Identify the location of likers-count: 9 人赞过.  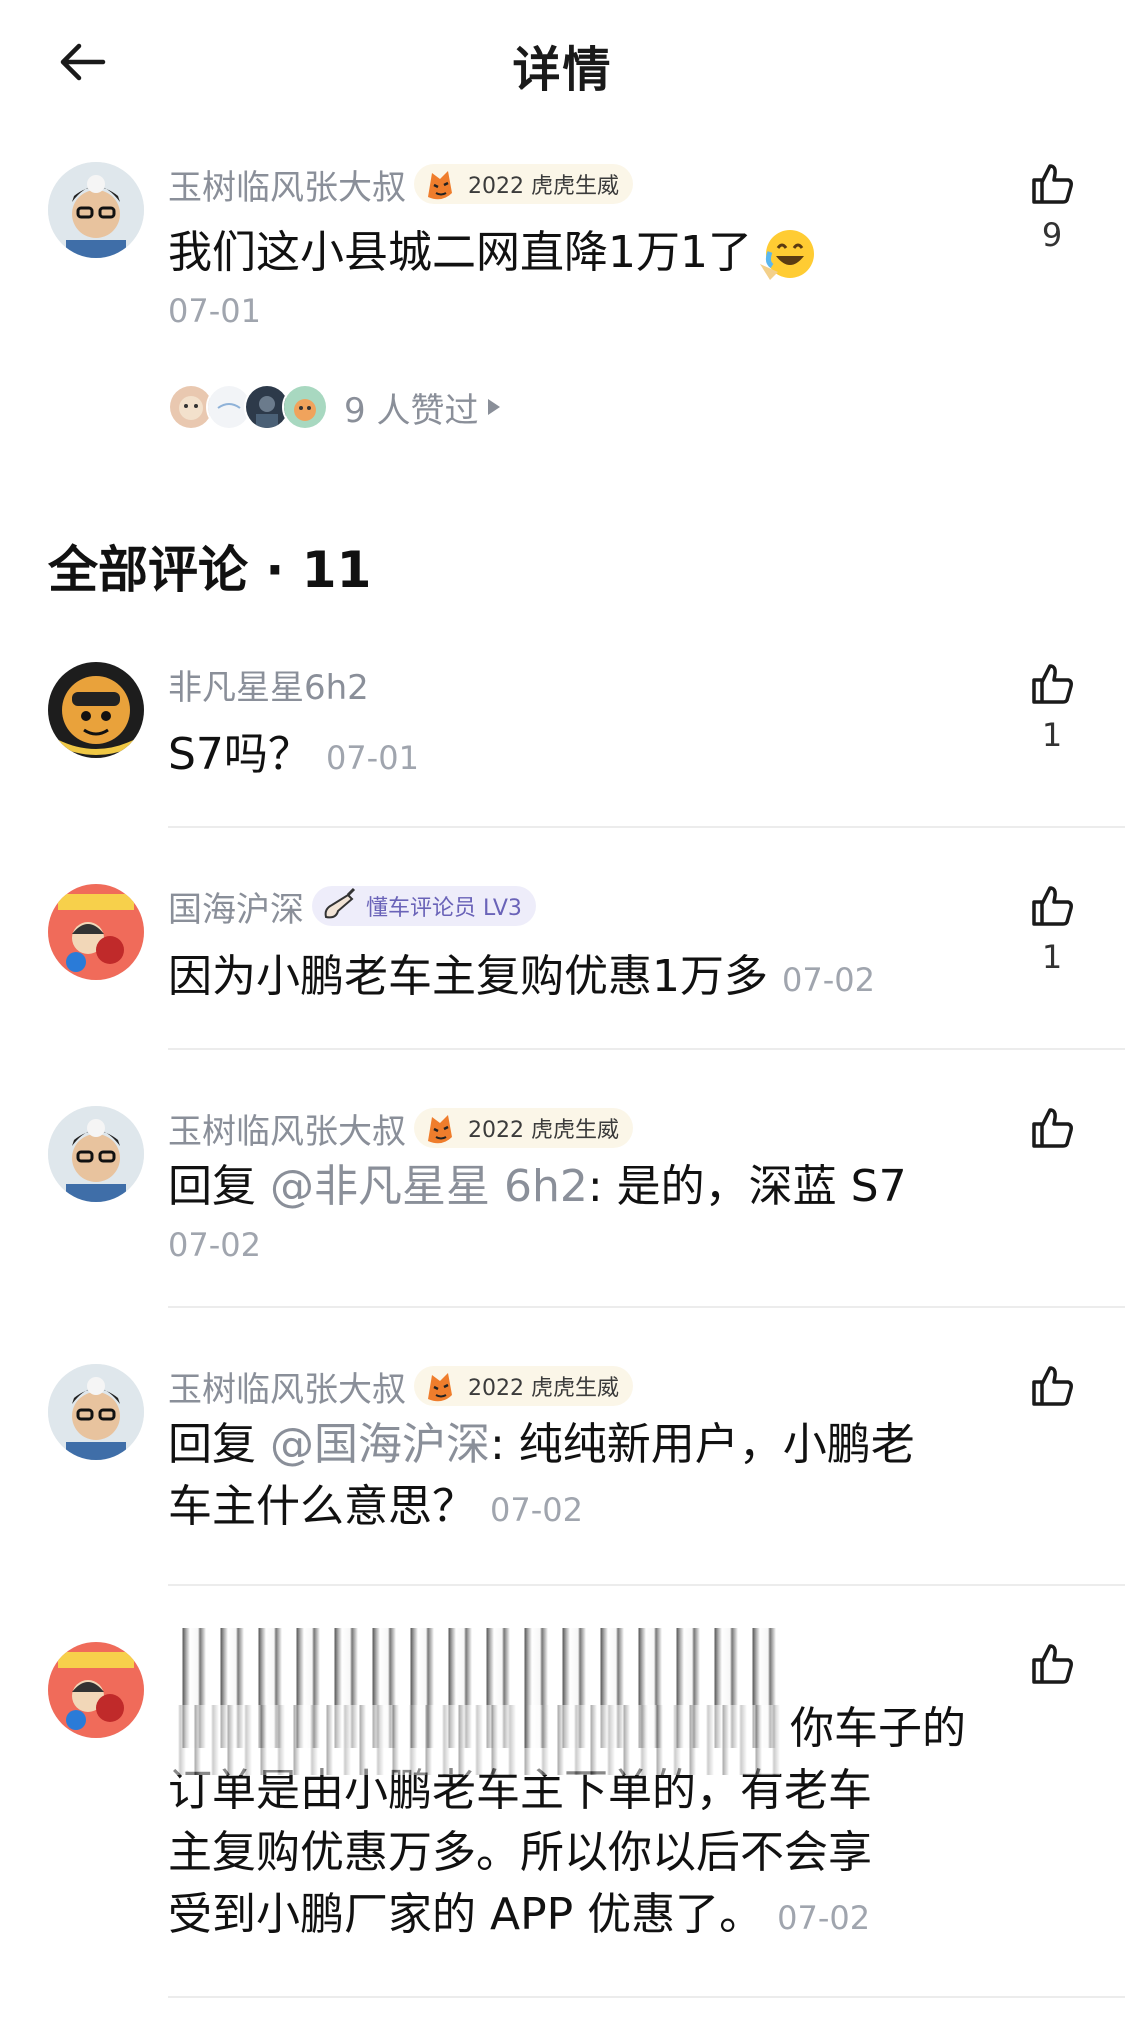
(411, 410).